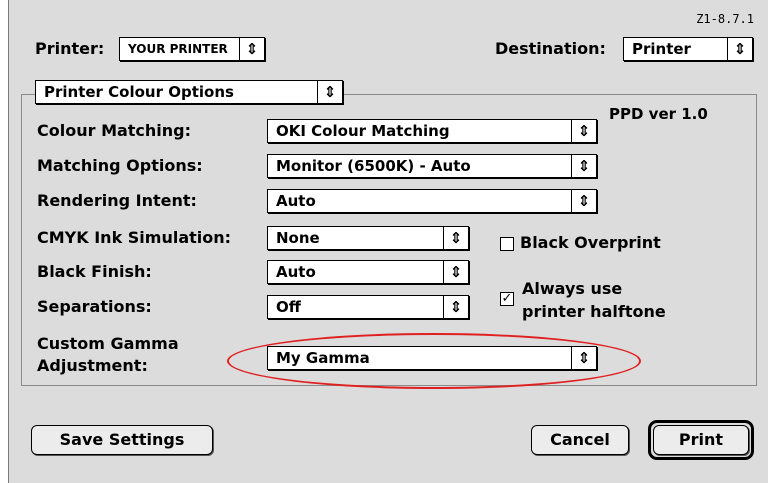  I want to click on separations-label: Separations:, so click(94, 306).